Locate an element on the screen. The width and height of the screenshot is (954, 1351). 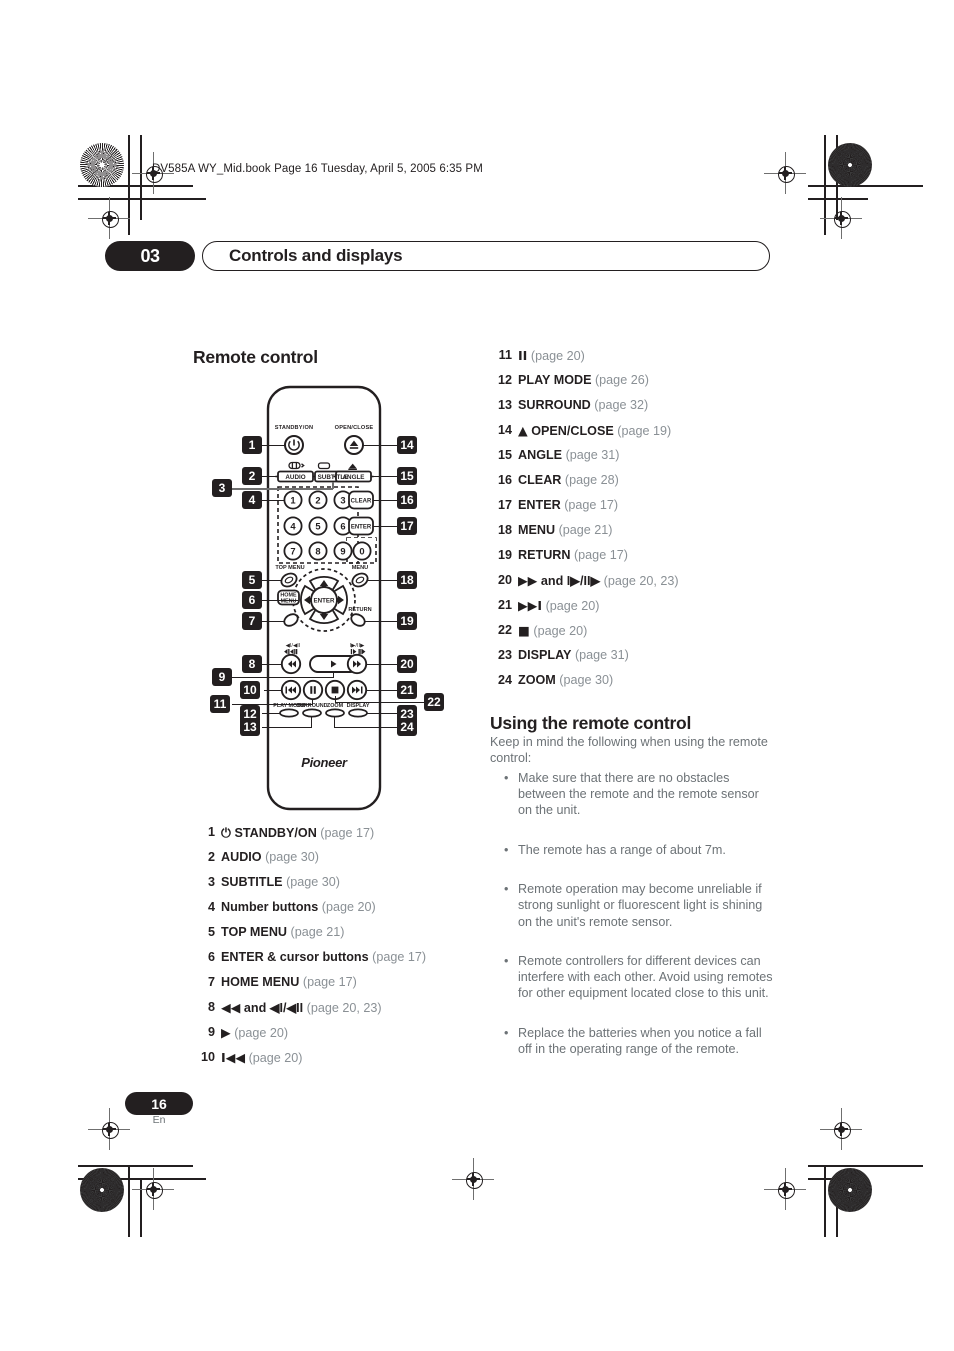
control-name: ENTER & cursor buttons is located at coordinates (295, 957).